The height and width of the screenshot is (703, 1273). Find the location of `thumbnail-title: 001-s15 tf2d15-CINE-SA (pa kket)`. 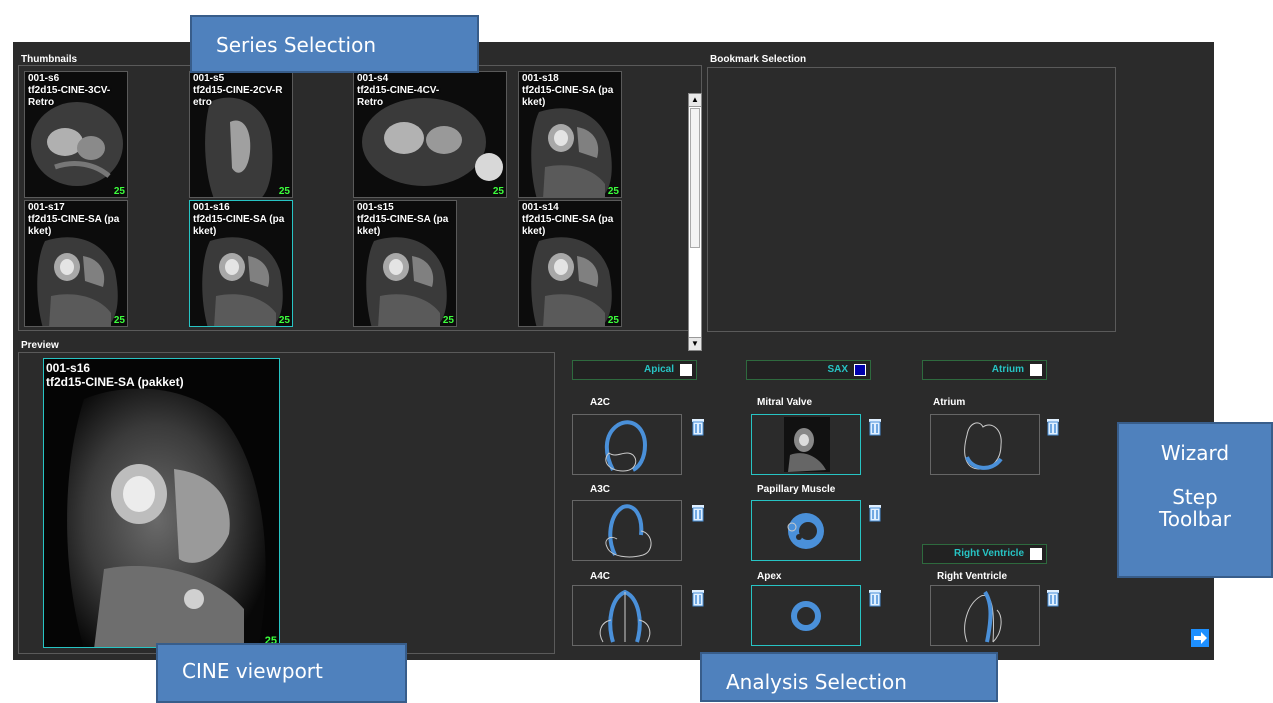

thumbnail-title: 001-s15 tf2d15-CINE-SA (pa kket) is located at coordinates (403, 219).